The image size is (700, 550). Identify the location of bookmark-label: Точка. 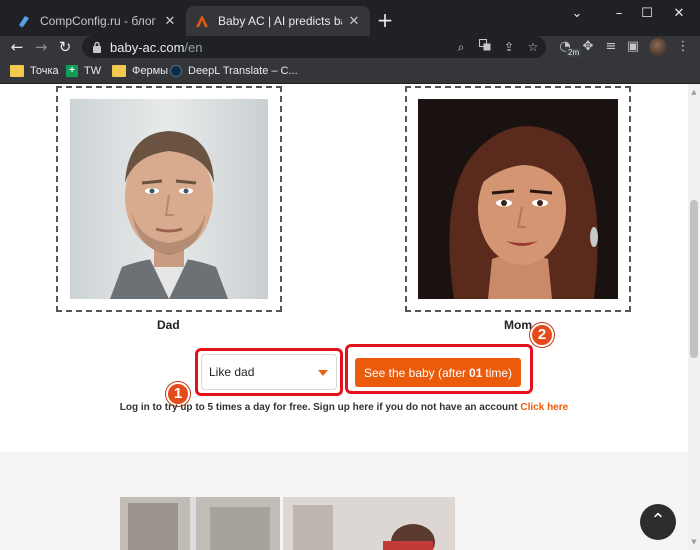
(44, 71).